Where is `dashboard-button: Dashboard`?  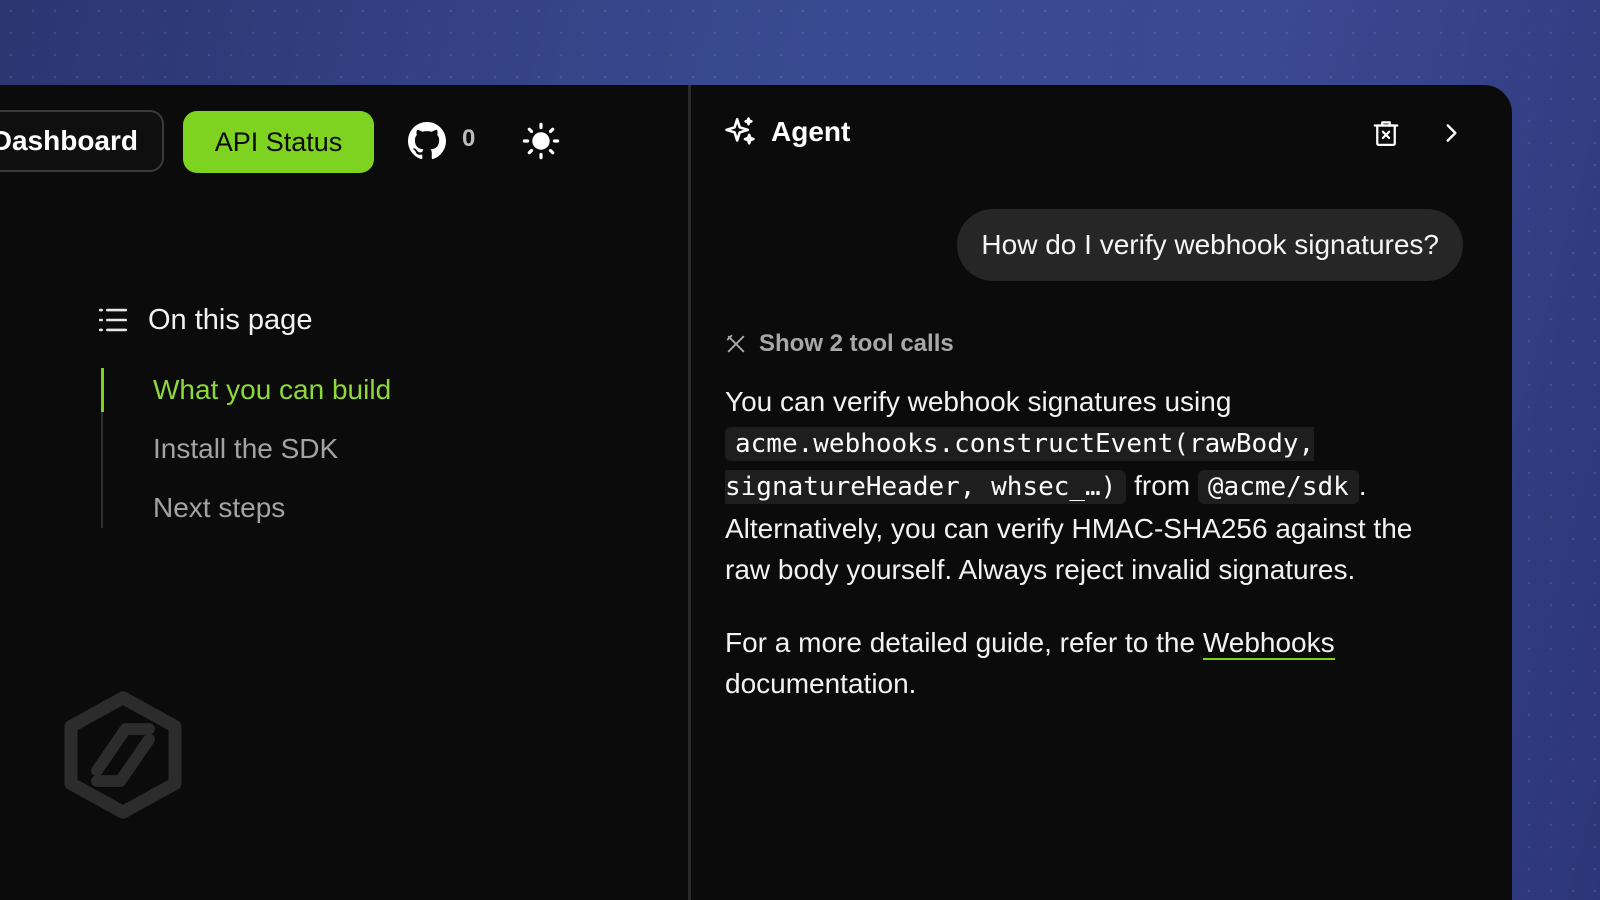
dashboard-button: Dashboard is located at coordinates (82, 141).